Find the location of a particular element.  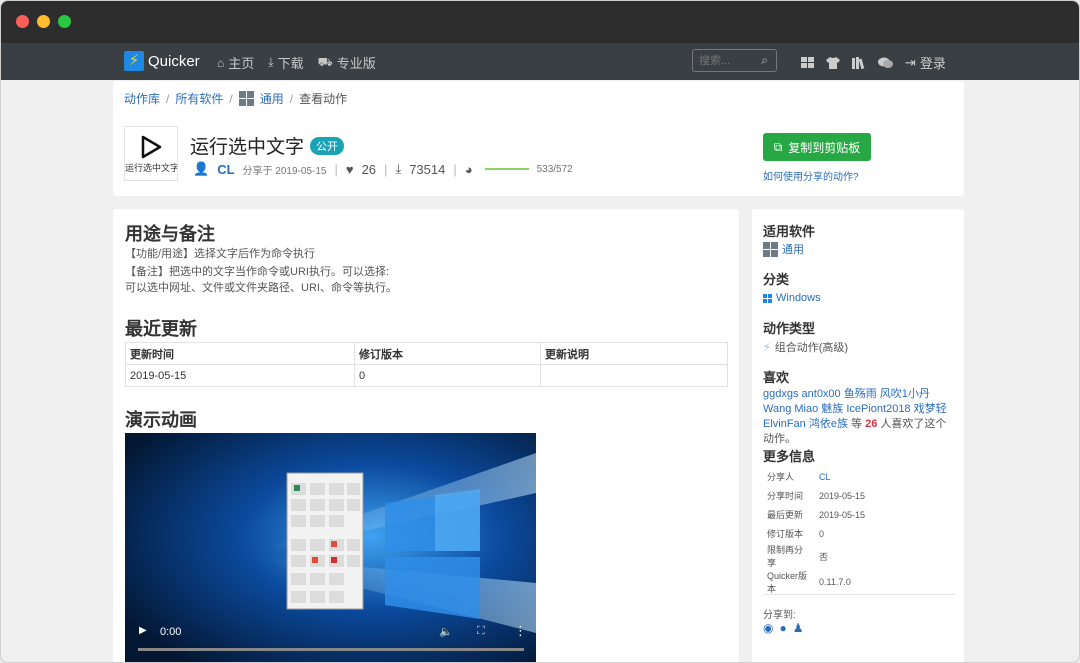

info-key: 分享人 is located at coordinates (781, 477).